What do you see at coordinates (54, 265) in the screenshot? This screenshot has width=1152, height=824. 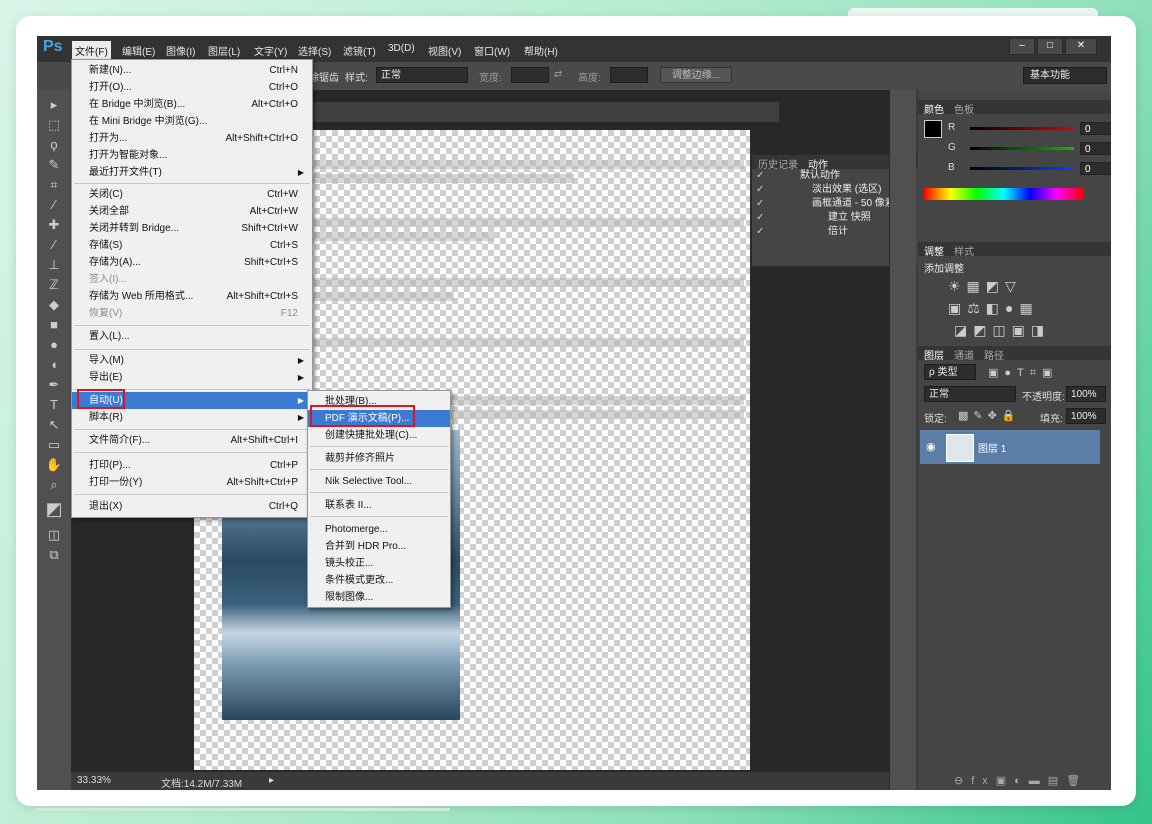 I see `stamp-tool-icon: ⊥` at bounding box center [54, 265].